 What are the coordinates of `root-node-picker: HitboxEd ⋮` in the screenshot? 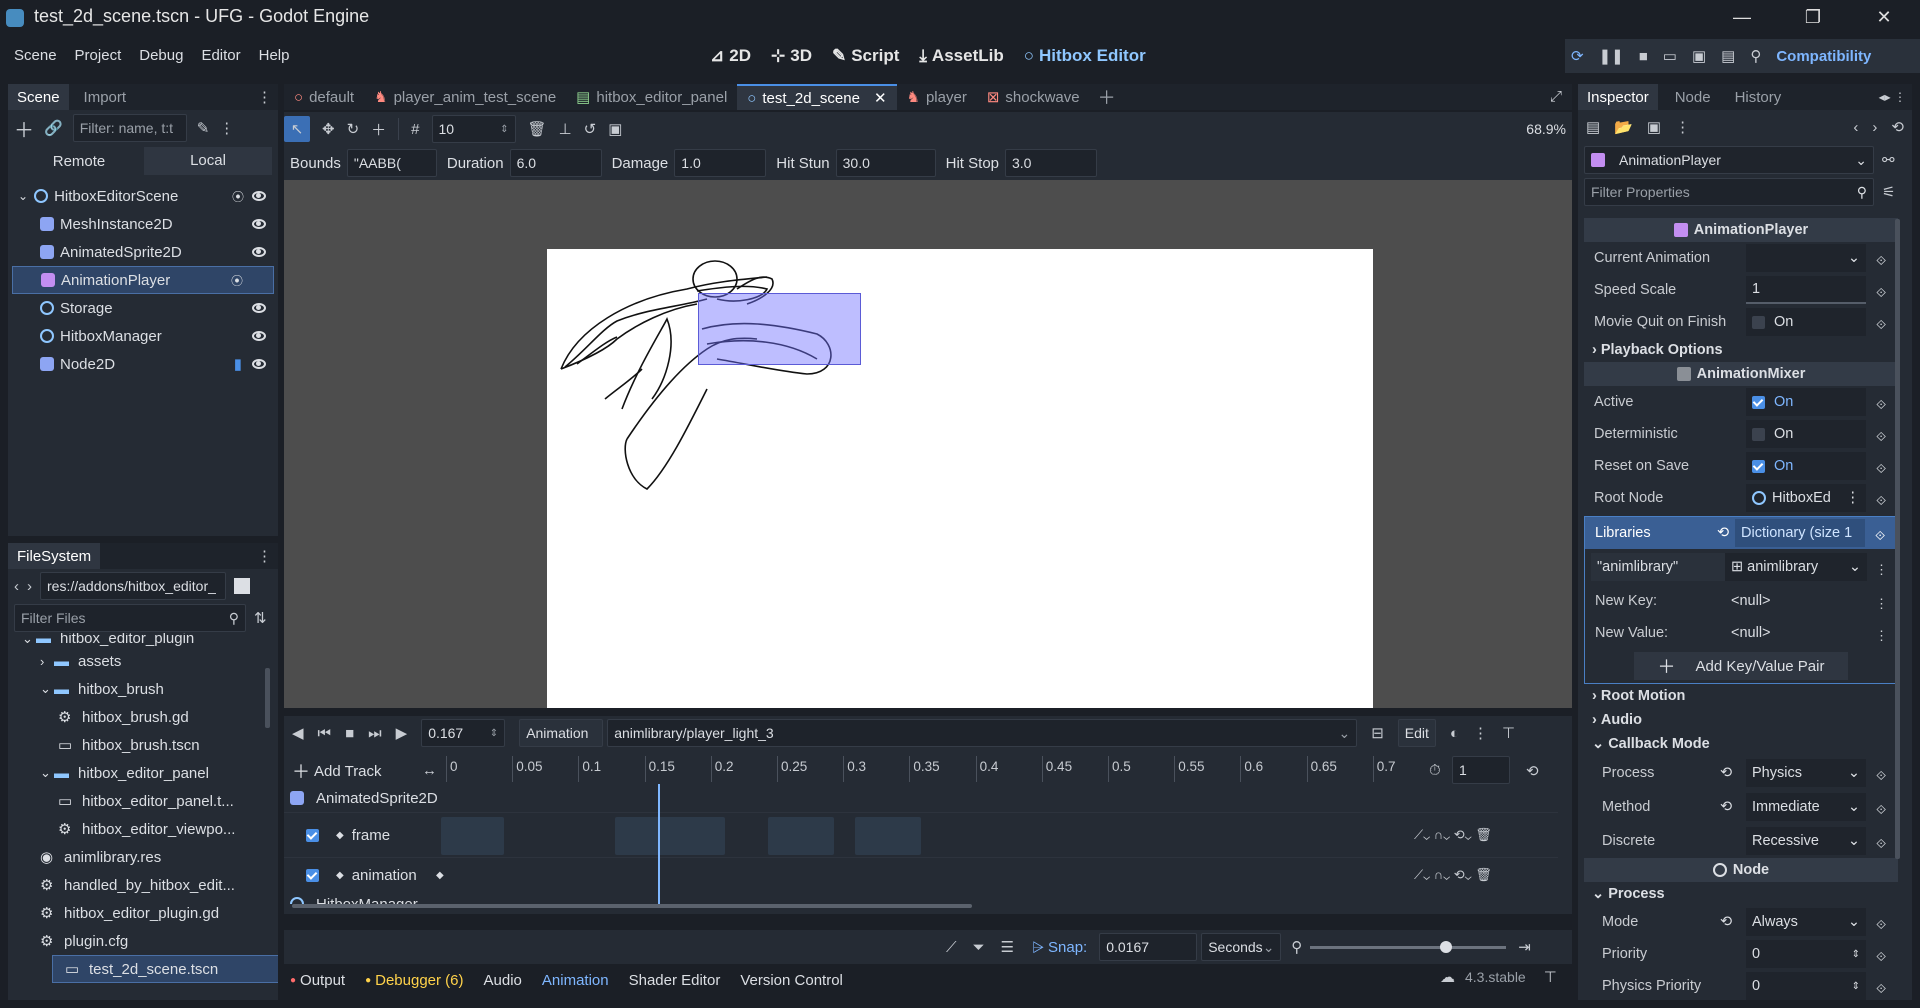 It's located at (1806, 498).